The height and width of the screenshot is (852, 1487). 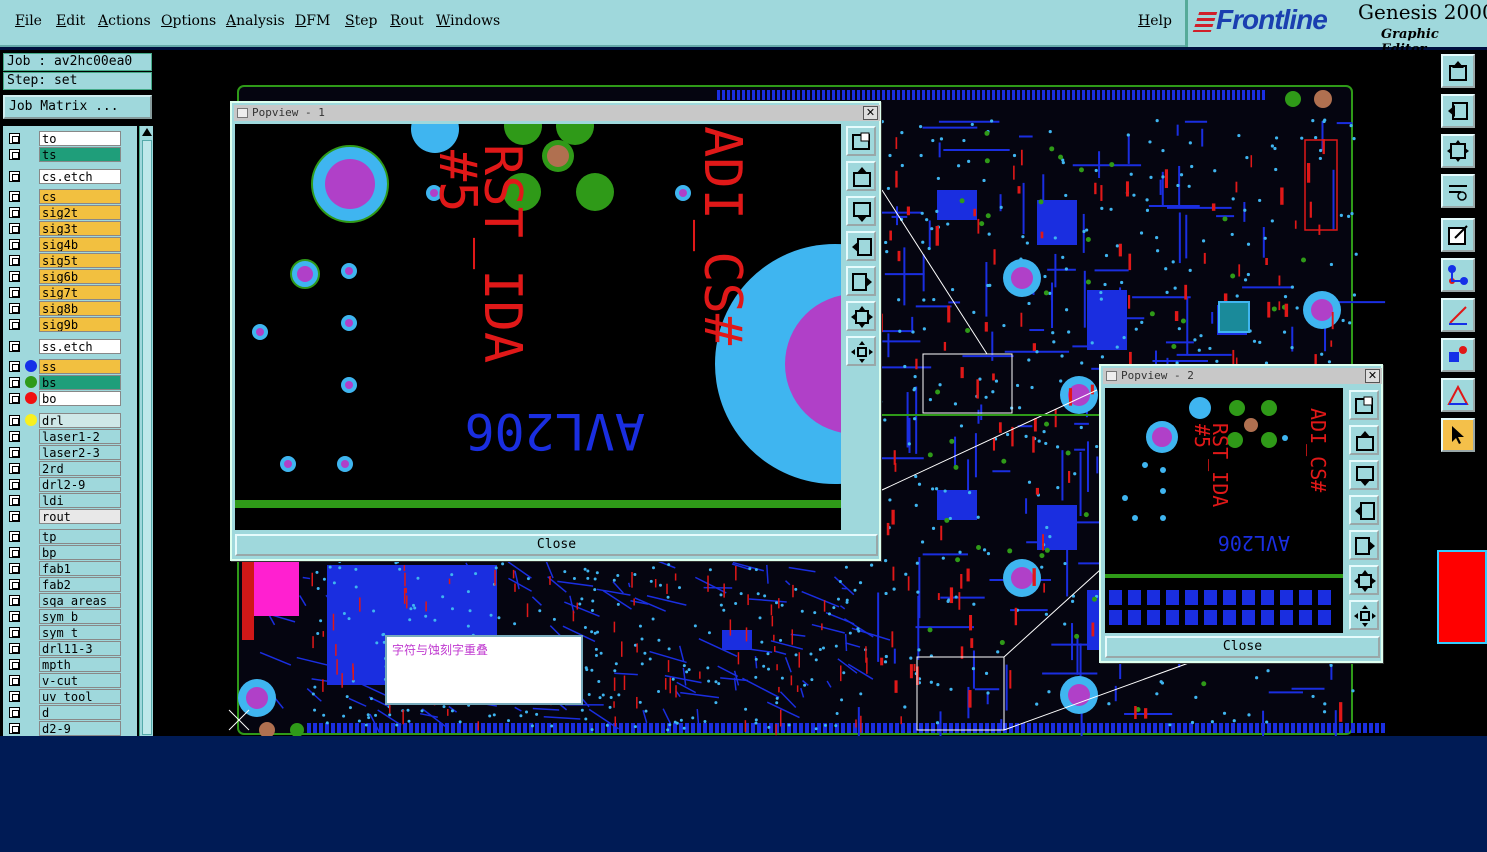 I want to click on menu-step: Step, so click(x=361, y=21).